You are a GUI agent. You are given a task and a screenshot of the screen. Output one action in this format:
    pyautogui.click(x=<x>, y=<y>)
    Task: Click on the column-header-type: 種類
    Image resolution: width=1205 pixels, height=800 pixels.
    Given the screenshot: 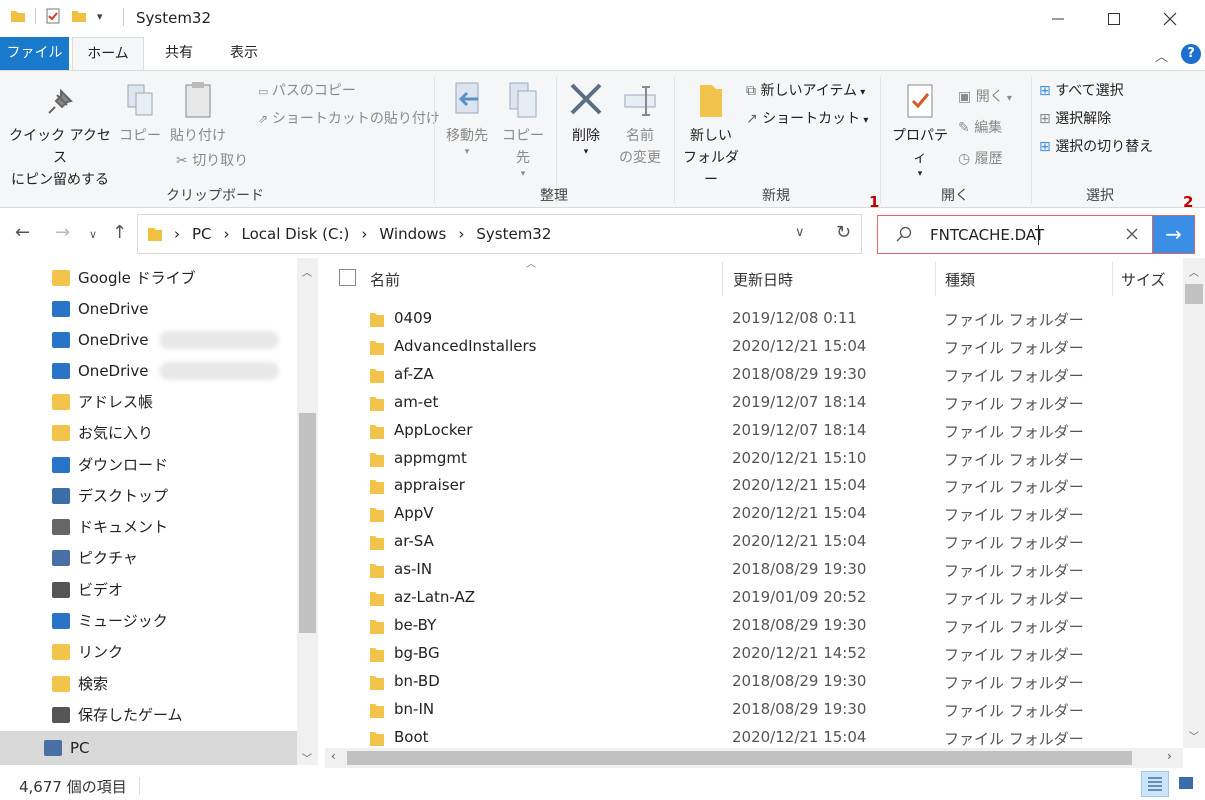 What is the action you would take?
    pyautogui.click(x=960, y=279)
    